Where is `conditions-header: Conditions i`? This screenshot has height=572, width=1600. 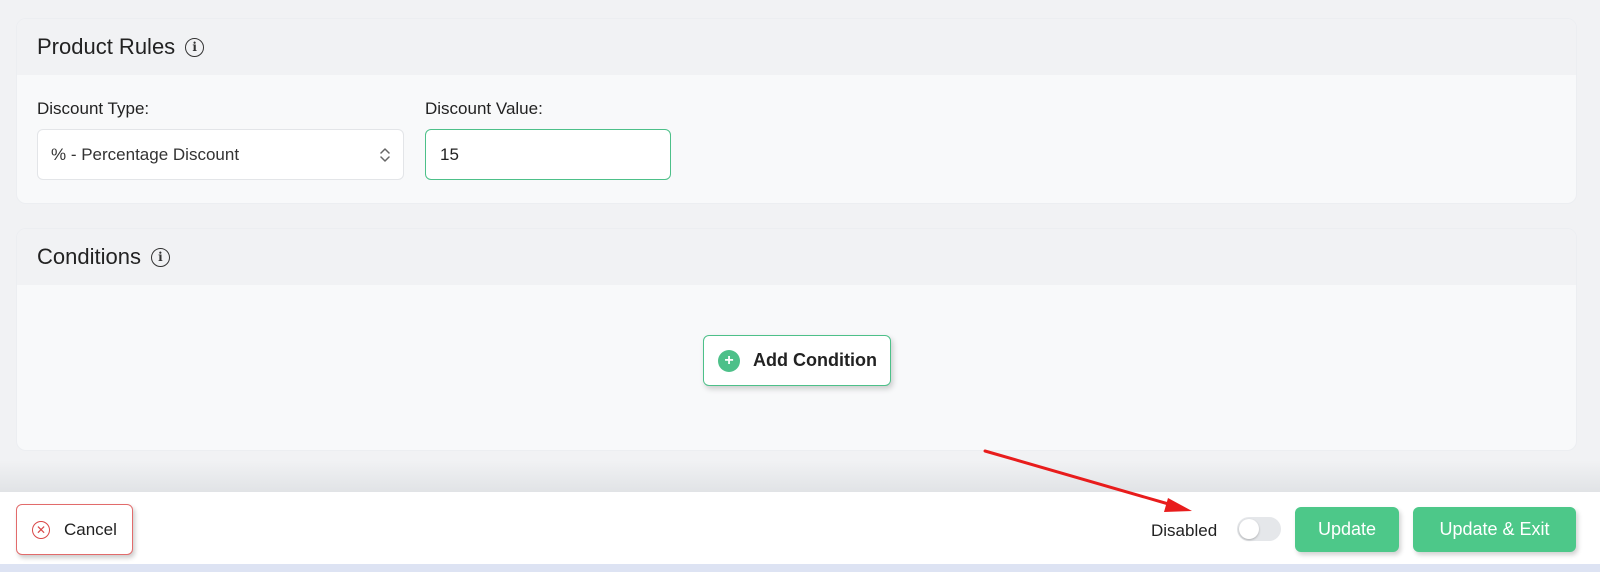
conditions-header: Conditions i is located at coordinates (796, 257).